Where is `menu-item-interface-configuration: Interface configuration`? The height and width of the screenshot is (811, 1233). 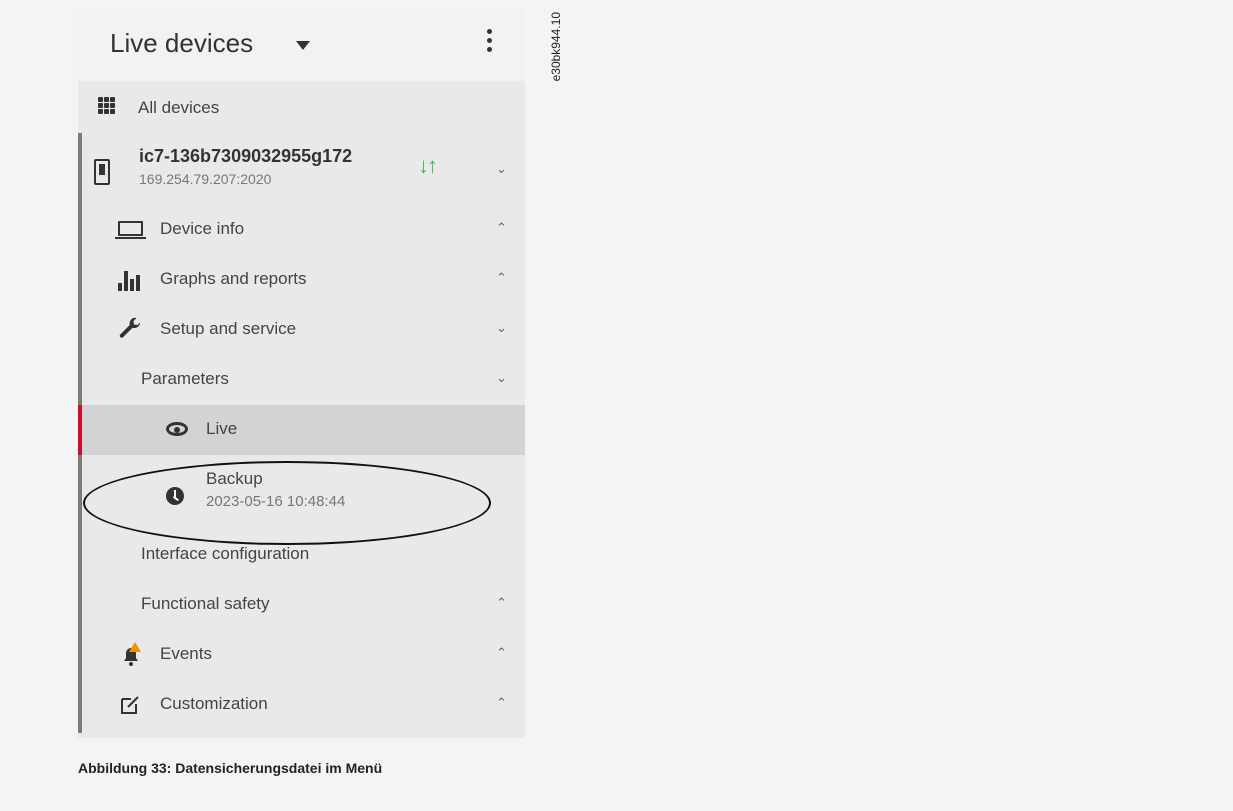 menu-item-interface-configuration: Interface configuration is located at coordinates (301, 555).